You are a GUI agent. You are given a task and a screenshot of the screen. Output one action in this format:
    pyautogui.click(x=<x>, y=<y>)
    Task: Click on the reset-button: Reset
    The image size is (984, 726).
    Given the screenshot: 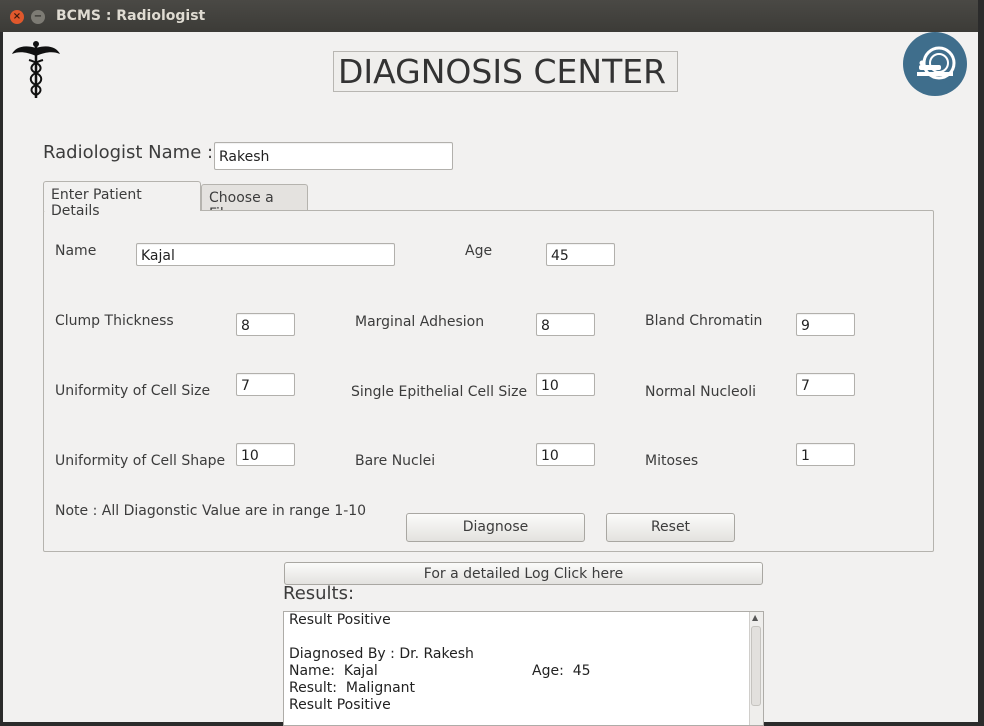 What is the action you would take?
    pyautogui.click(x=670, y=527)
    